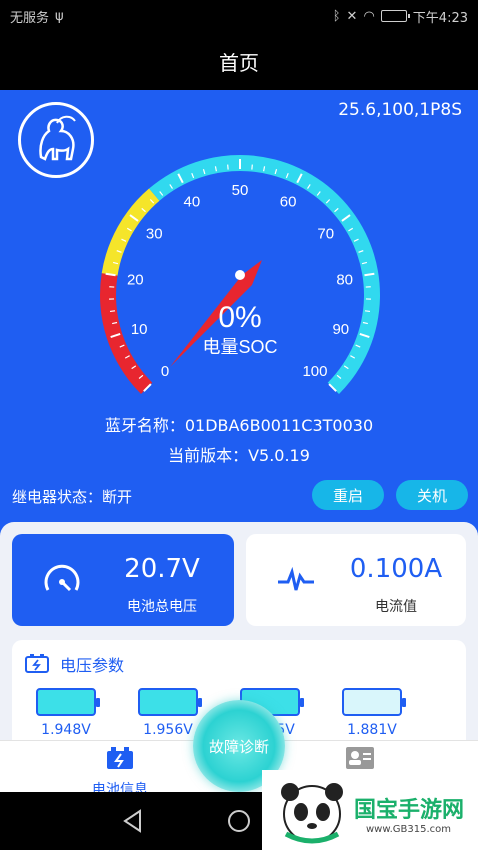 This screenshot has width=478, height=850. Describe the element at coordinates (162, 569) in the screenshot. I see `total-voltage-value: 20.7V` at that location.